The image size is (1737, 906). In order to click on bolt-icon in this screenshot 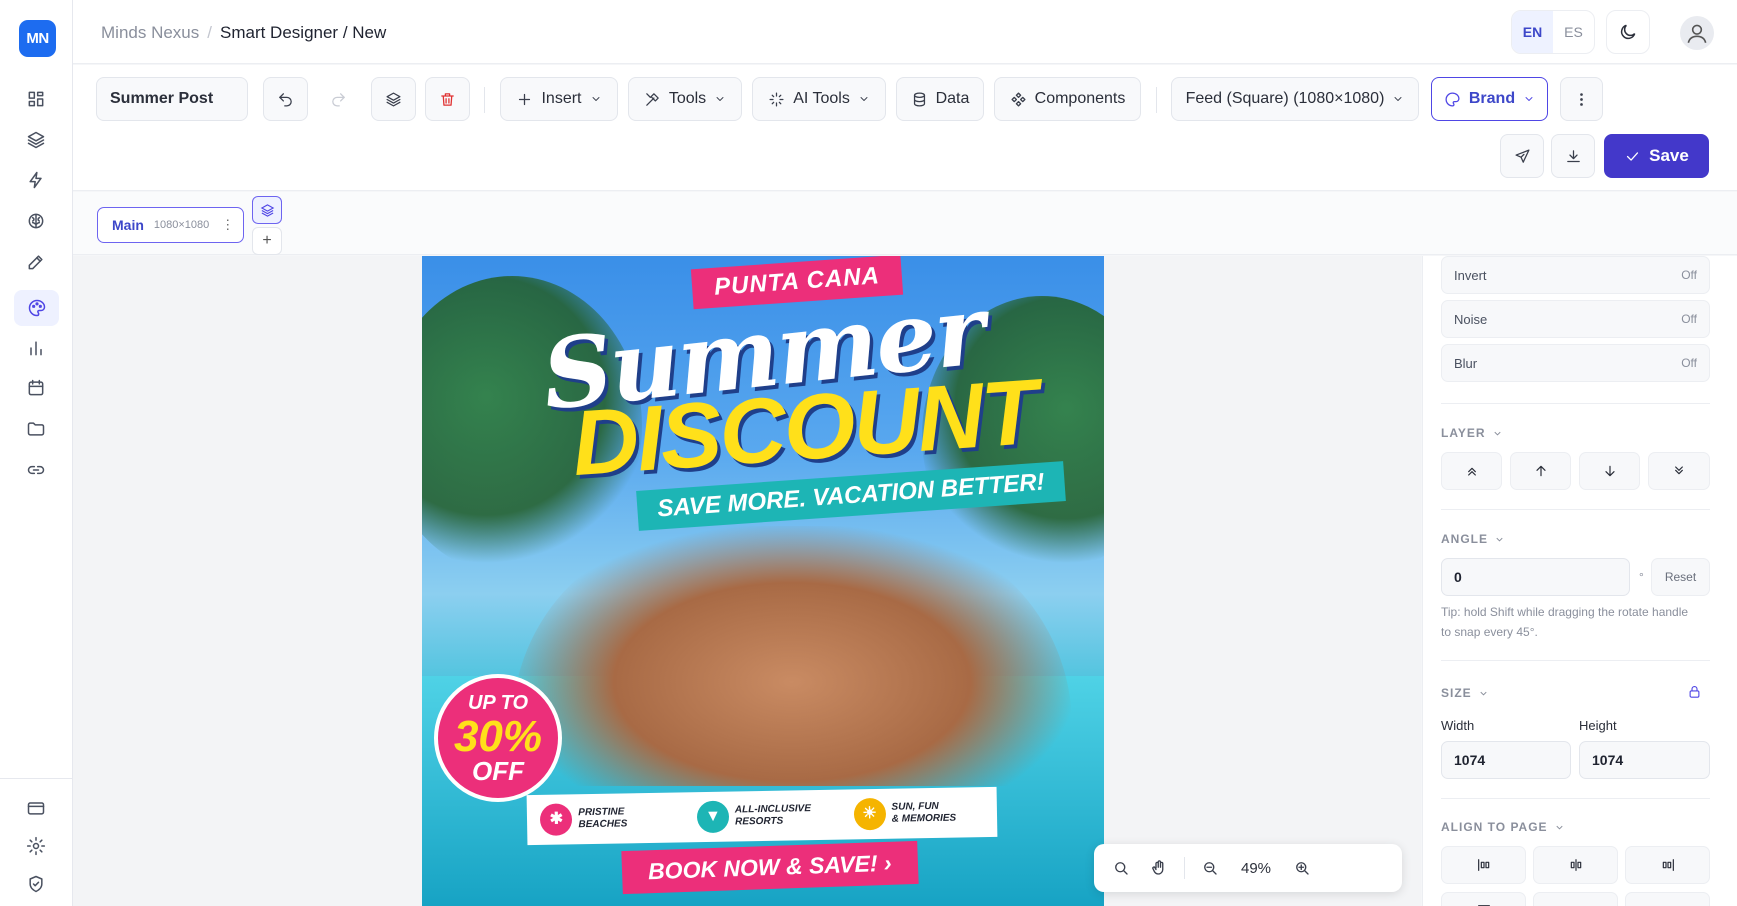, I will do `click(36, 180)`.